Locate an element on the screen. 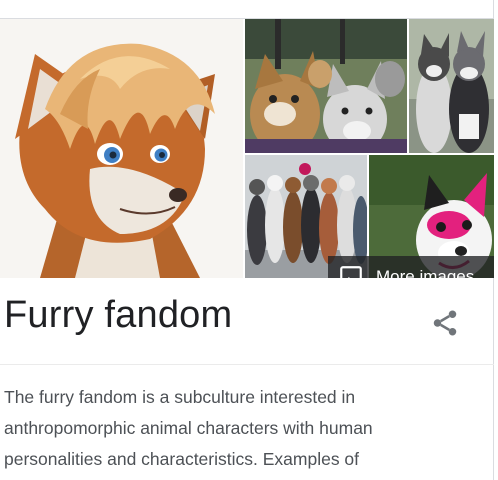 The width and height of the screenshot is (498, 480). fursuit-crowd-image is located at coordinates (326, 86).